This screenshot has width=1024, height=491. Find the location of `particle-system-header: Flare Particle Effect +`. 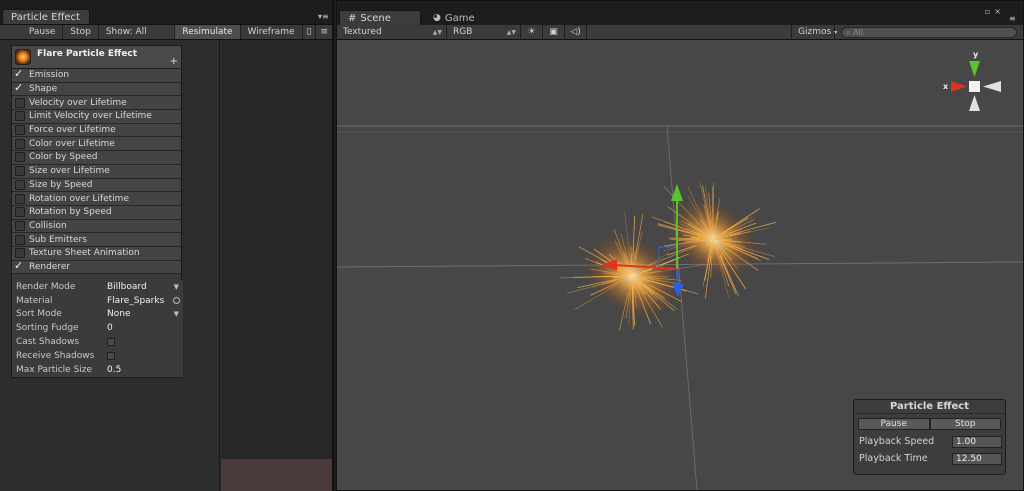

particle-system-header: Flare Particle Effect + is located at coordinates (96, 57).